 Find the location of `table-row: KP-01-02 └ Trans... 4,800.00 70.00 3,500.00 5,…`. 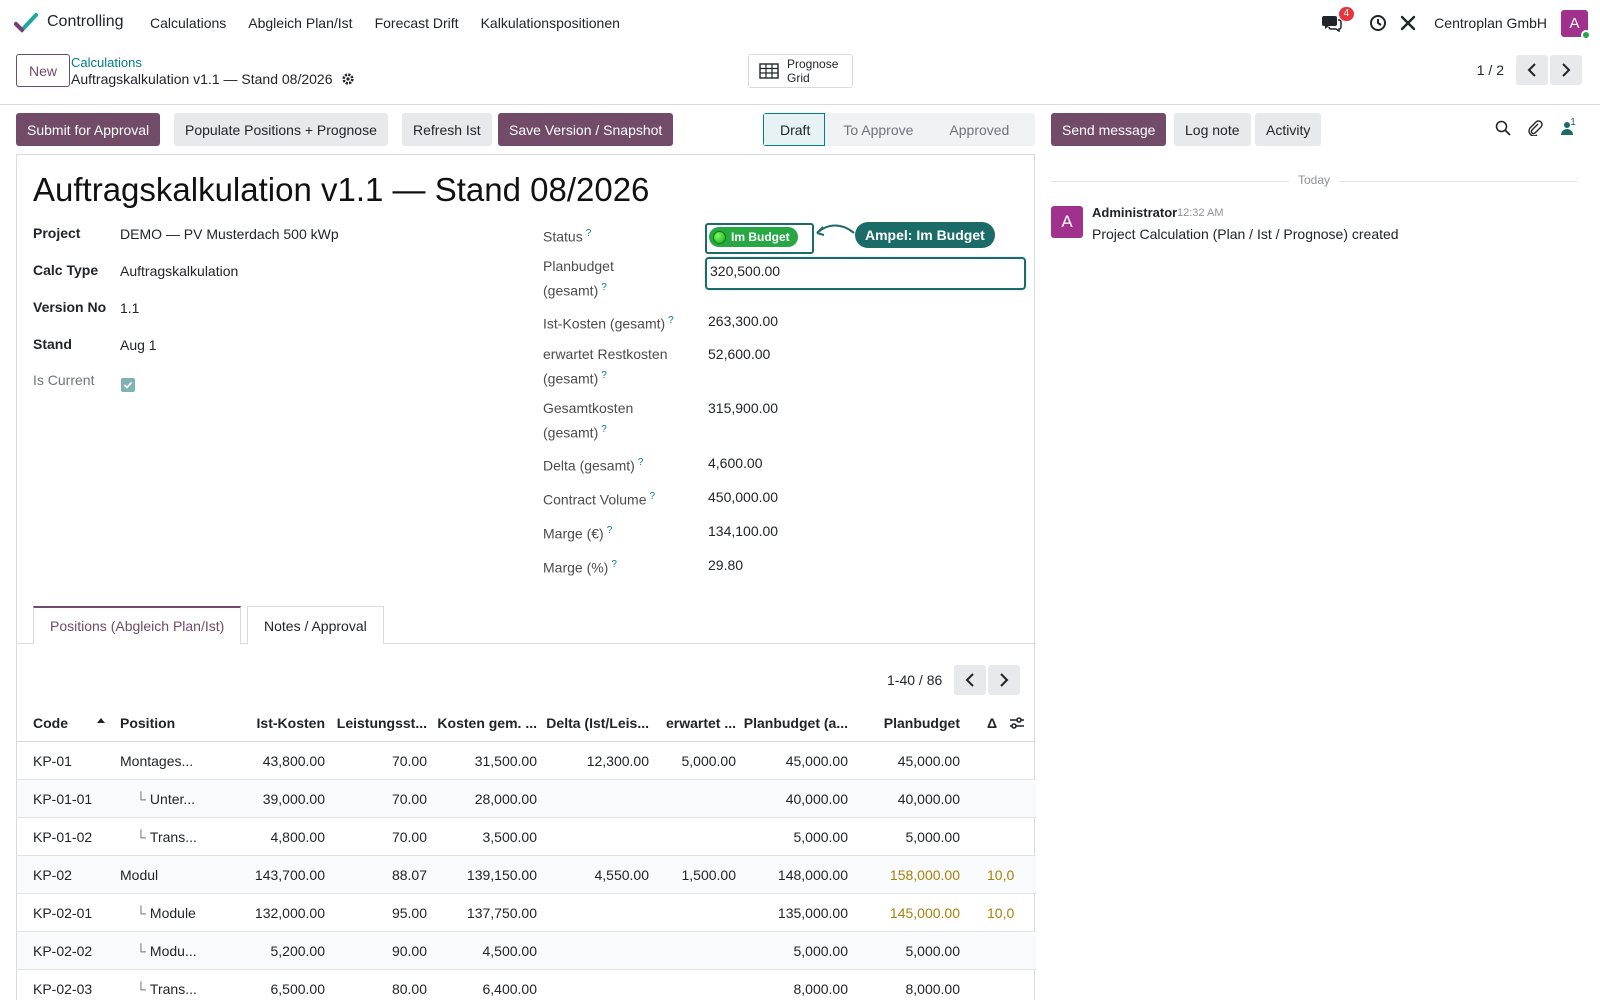

table-row: KP-01-02 └ Trans... 4,800.00 70.00 3,500.00 5,… is located at coordinates (526, 837).